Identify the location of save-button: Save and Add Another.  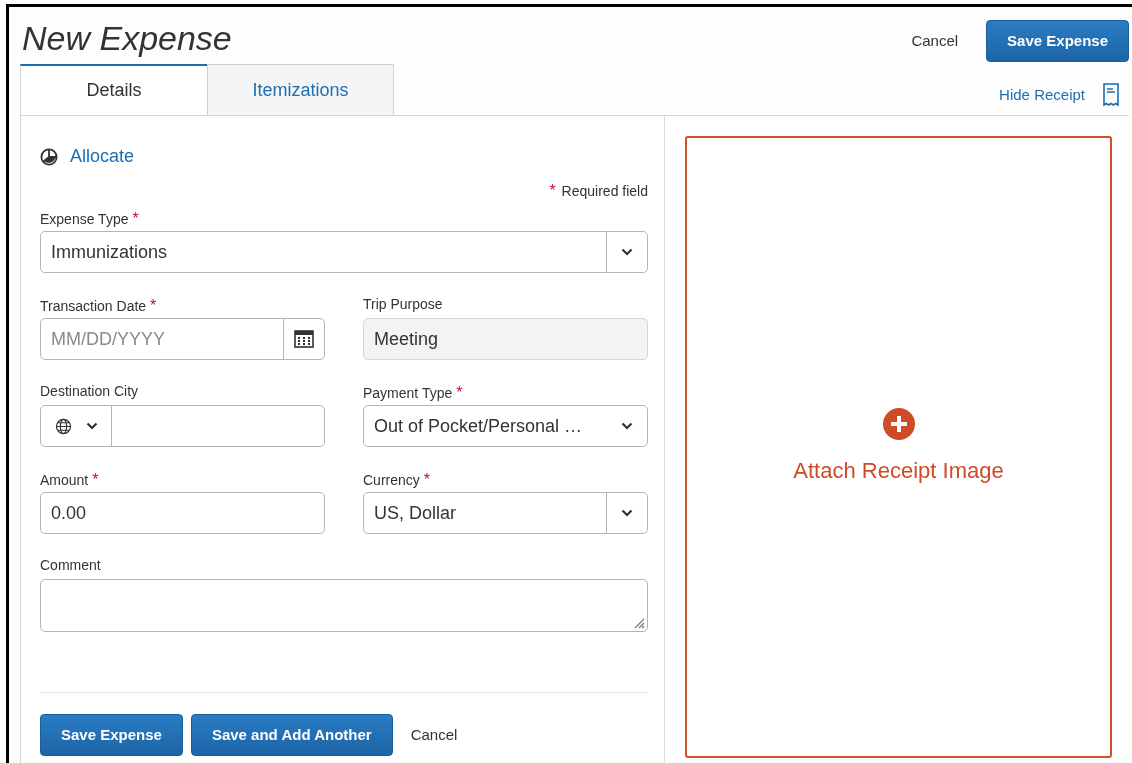
(291, 735).